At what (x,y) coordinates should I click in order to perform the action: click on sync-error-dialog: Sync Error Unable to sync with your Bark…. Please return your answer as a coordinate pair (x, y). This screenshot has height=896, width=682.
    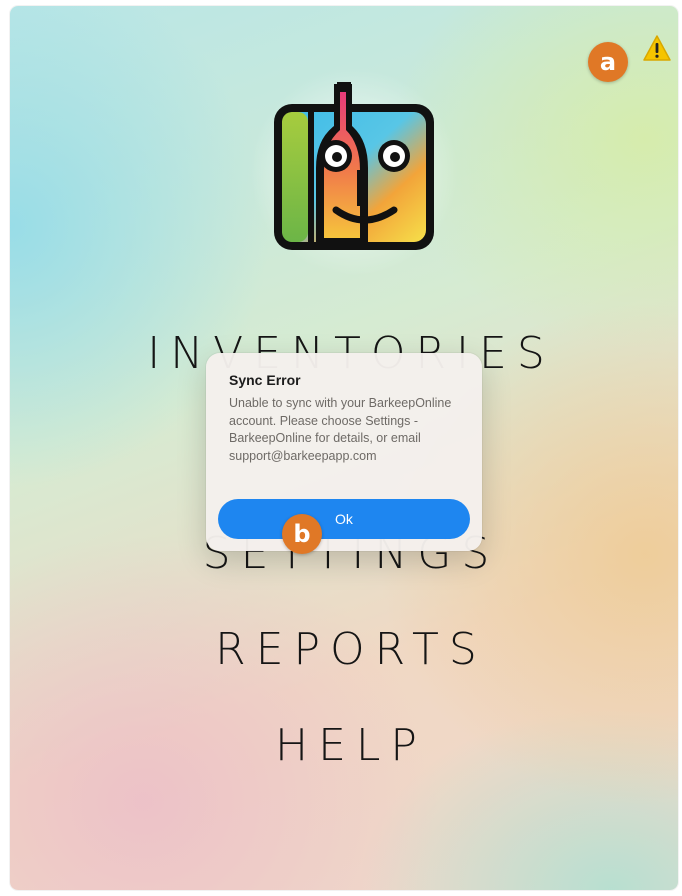
    Looking at the image, I should click on (344, 452).